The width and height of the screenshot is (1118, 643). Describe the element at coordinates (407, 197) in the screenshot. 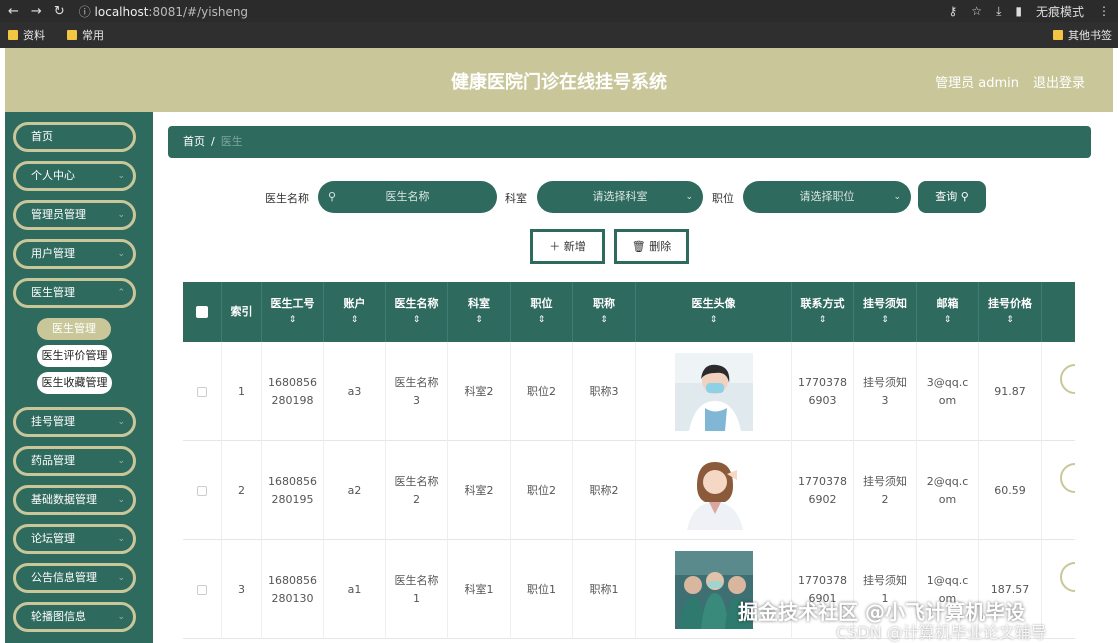

I see `doctor-name-input: ⚲ 医生名称` at that location.